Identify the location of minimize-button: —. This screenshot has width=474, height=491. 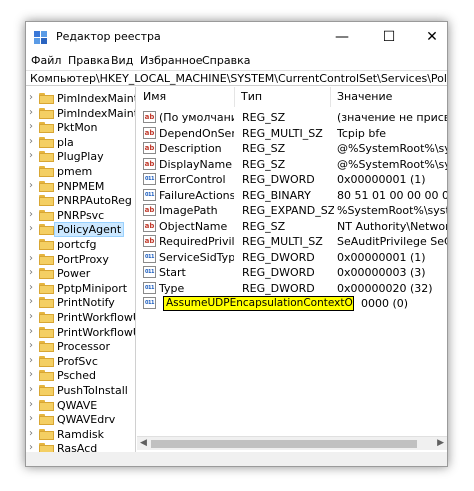
(342, 37).